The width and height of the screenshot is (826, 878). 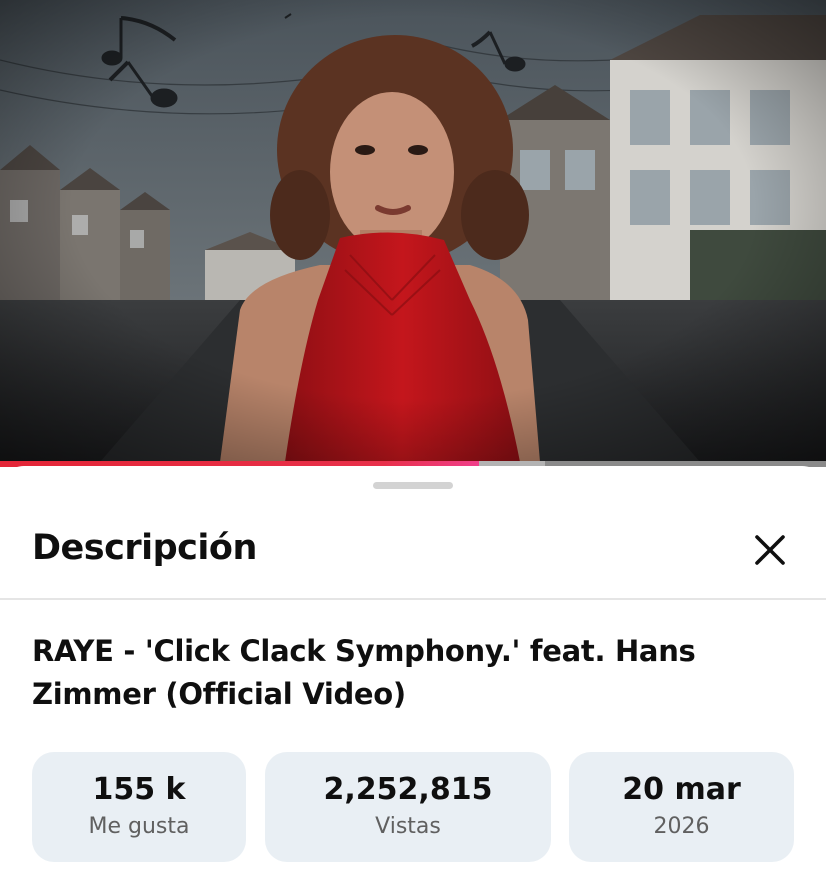 I want to click on likes-stat: 155 k Me gusta, so click(x=139, y=807).